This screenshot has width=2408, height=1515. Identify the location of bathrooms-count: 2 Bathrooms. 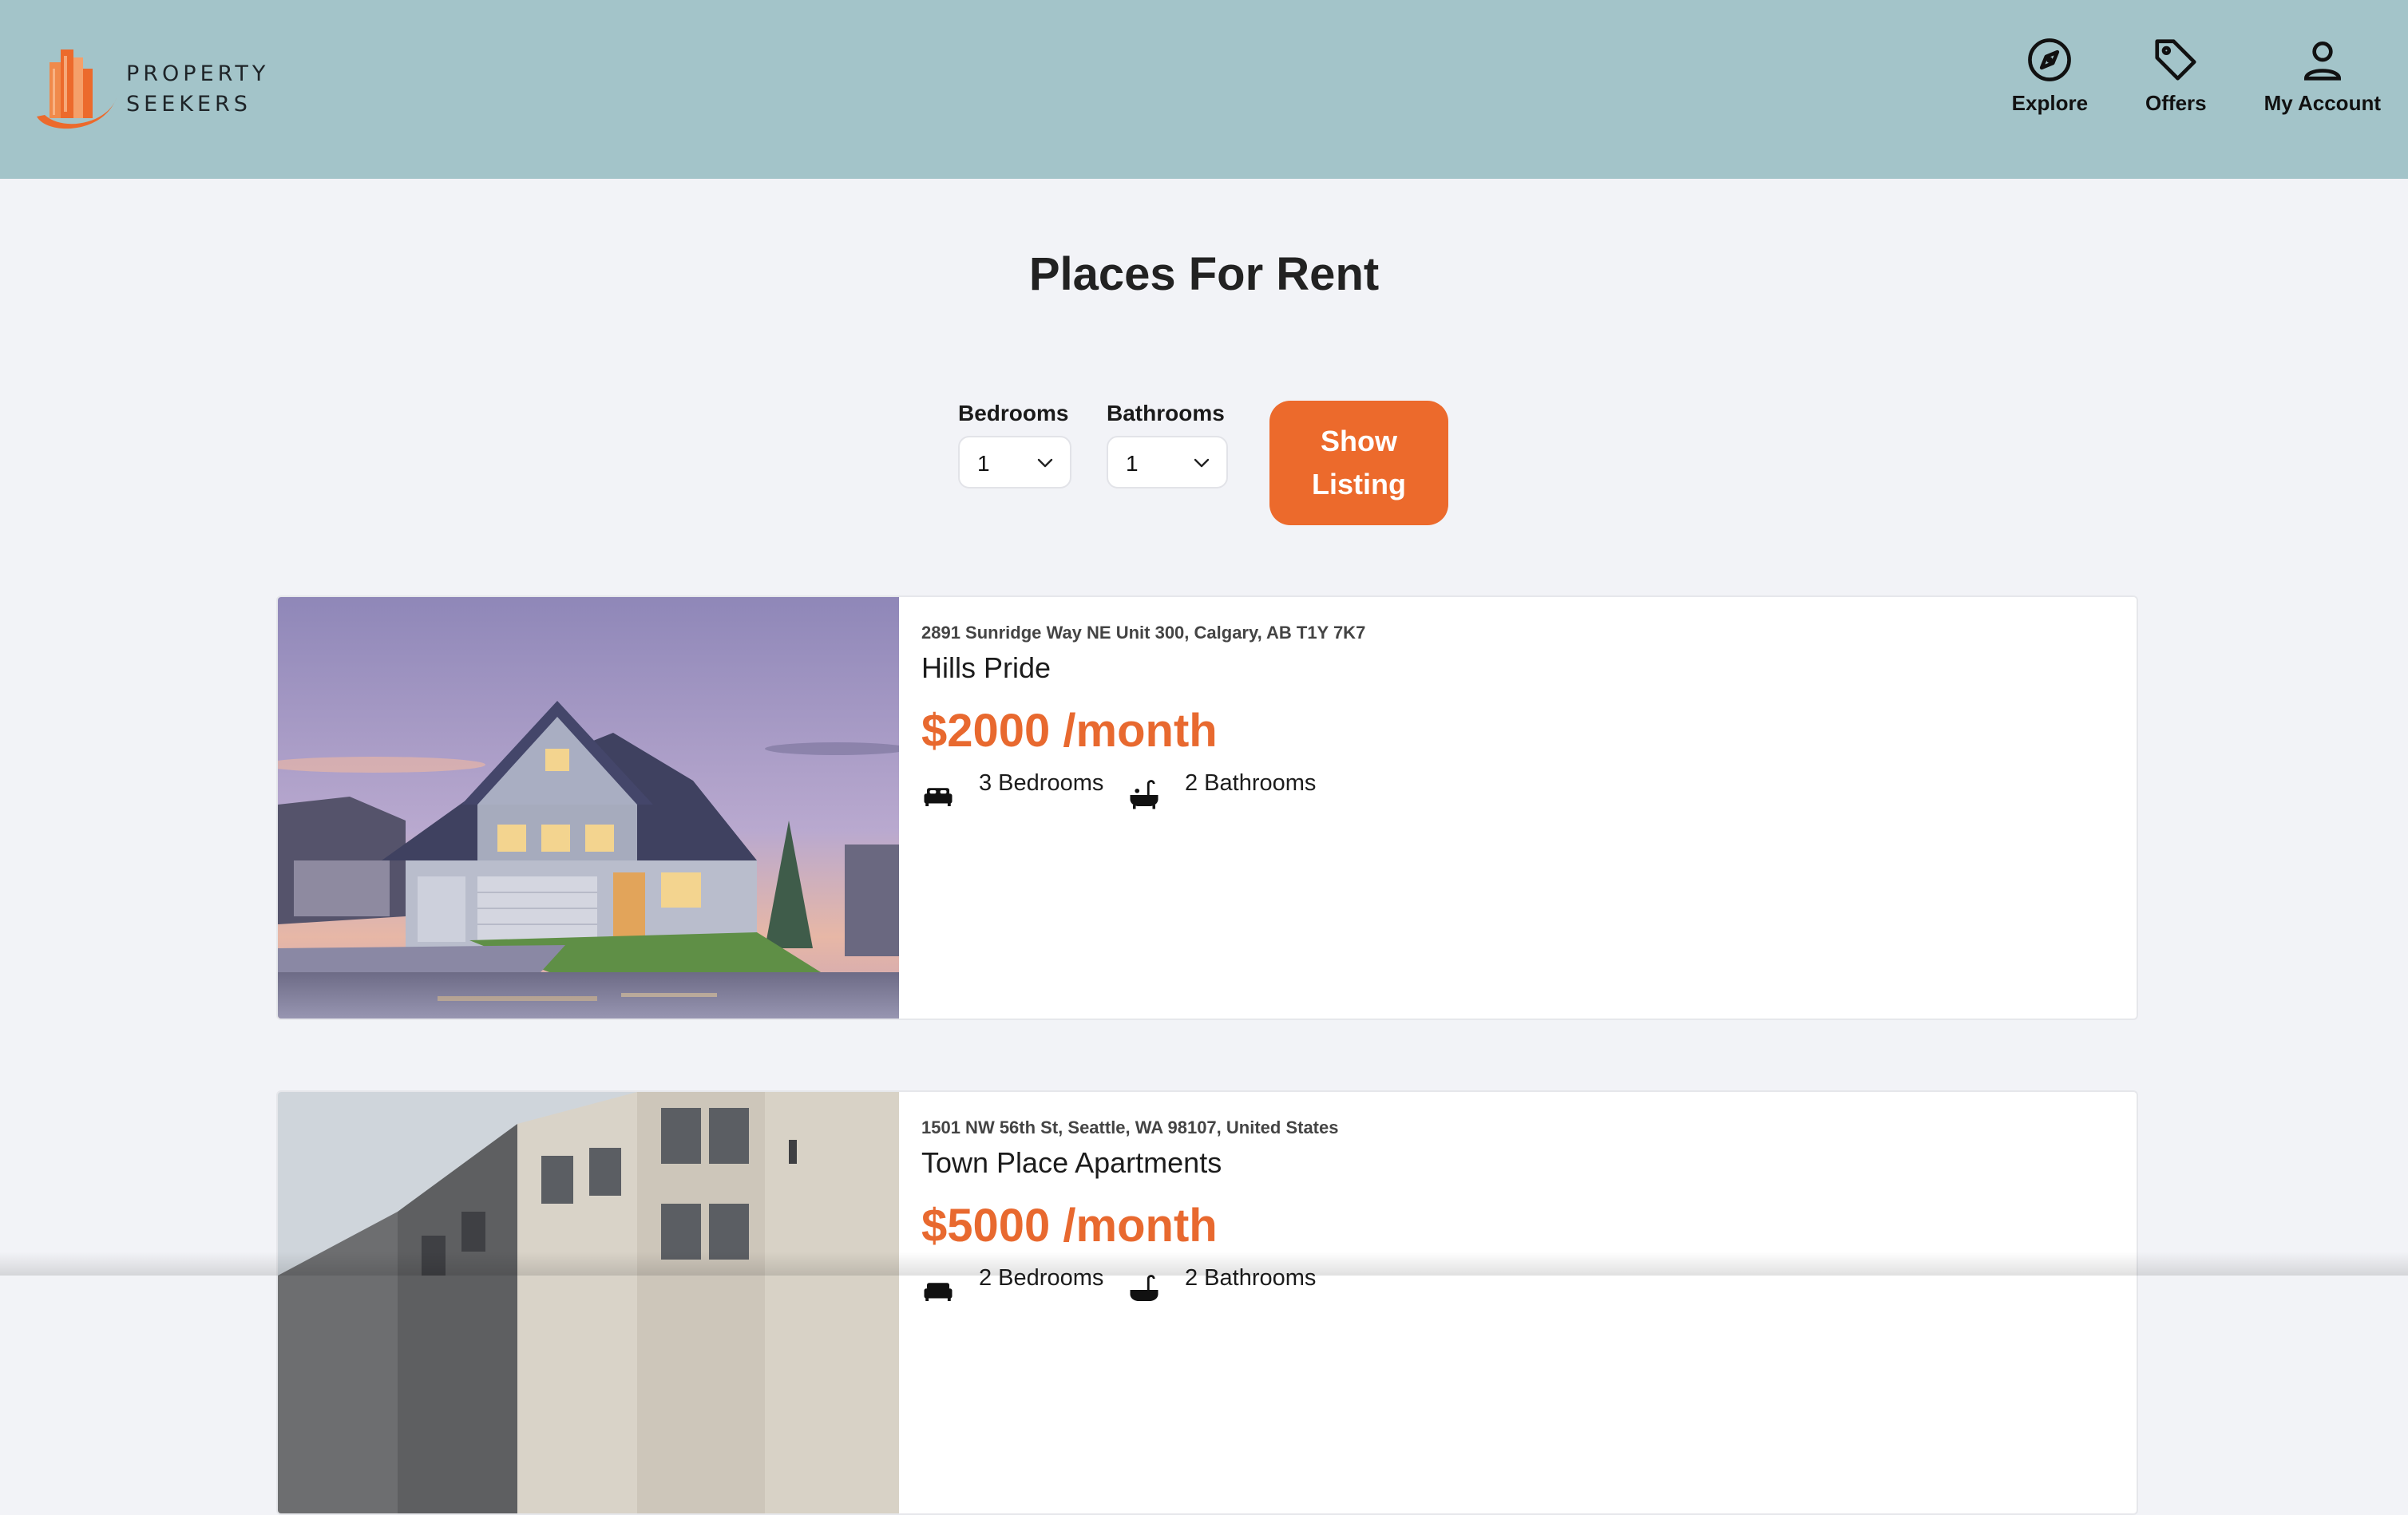
(1250, 783).